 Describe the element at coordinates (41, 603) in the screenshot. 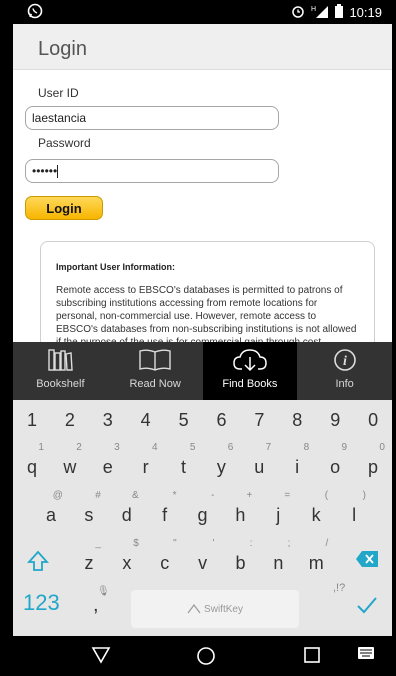

I see `symbols-key: 123` at that location.